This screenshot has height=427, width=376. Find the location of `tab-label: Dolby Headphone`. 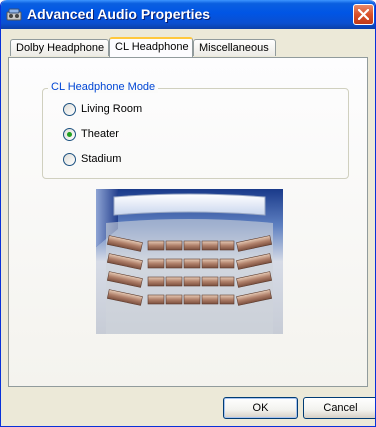

tab-label: Dolby Headphone is located at coordinates (60, 48).